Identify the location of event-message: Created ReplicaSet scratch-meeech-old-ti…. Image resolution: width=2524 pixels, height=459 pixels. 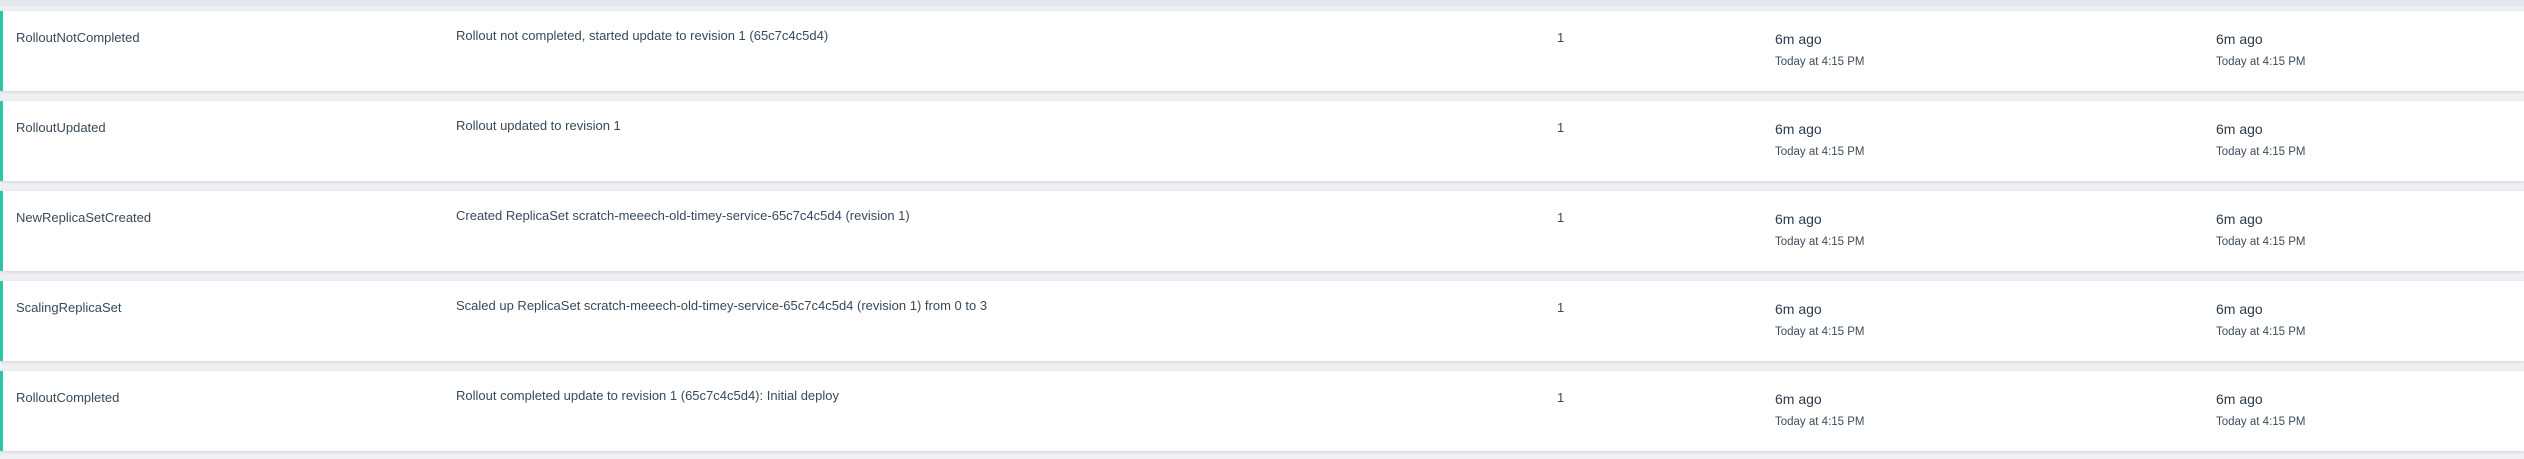
(683, 215).